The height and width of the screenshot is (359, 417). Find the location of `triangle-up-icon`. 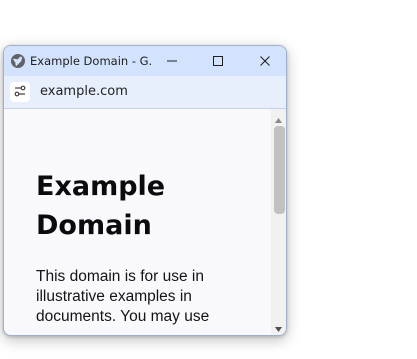

triangle-up-icon is located at coordinates (278, 117).